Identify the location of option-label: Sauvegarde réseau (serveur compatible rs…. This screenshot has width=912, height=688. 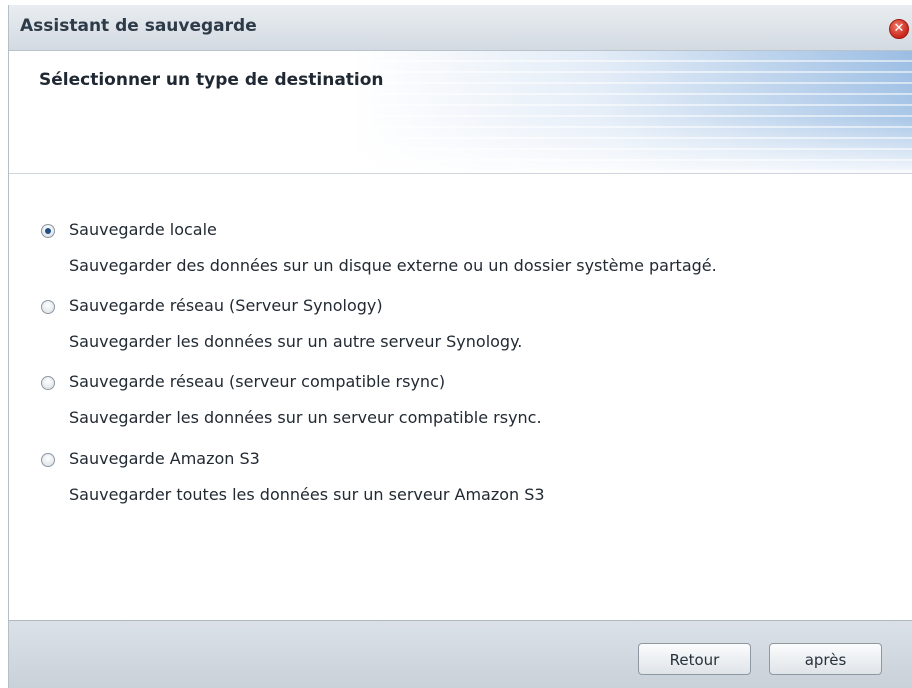
(257, 381).